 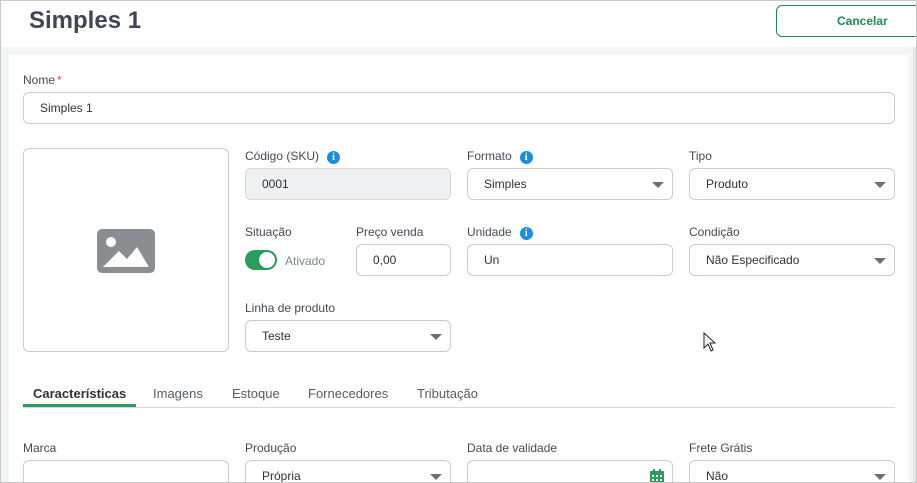 What do you see at coordinates (714, 232) in the screenshot?
I see `condicao-label: Condição` at bounding box center [714, 232].